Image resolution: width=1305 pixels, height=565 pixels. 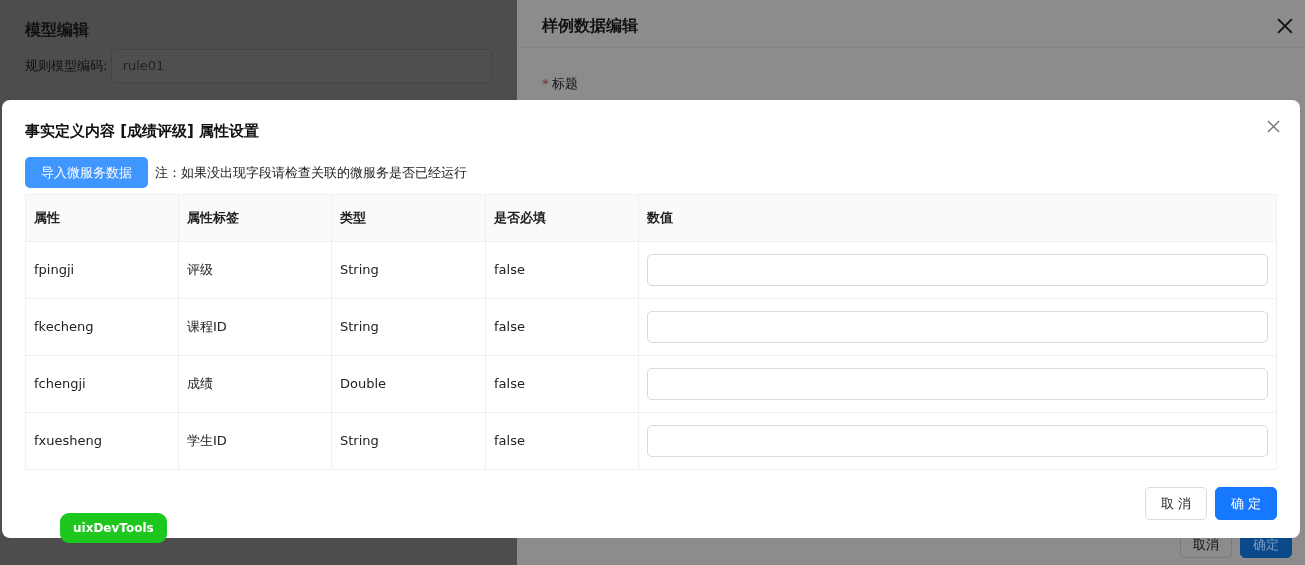 I want to click on column-header: 属性, so click(x=102, y=218).